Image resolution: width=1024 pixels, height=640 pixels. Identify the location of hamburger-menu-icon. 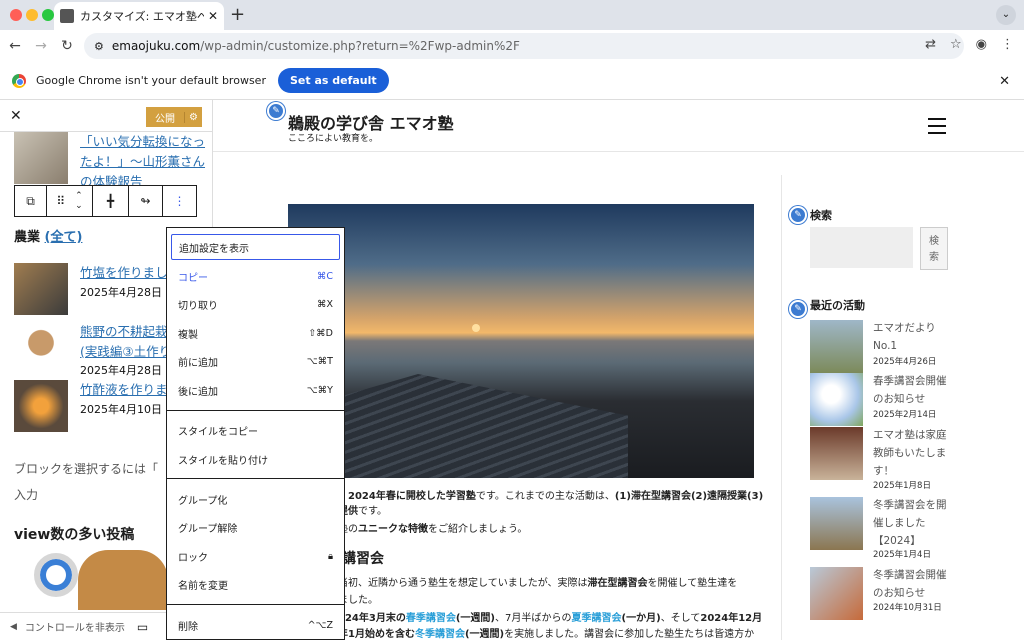
(937, 128).